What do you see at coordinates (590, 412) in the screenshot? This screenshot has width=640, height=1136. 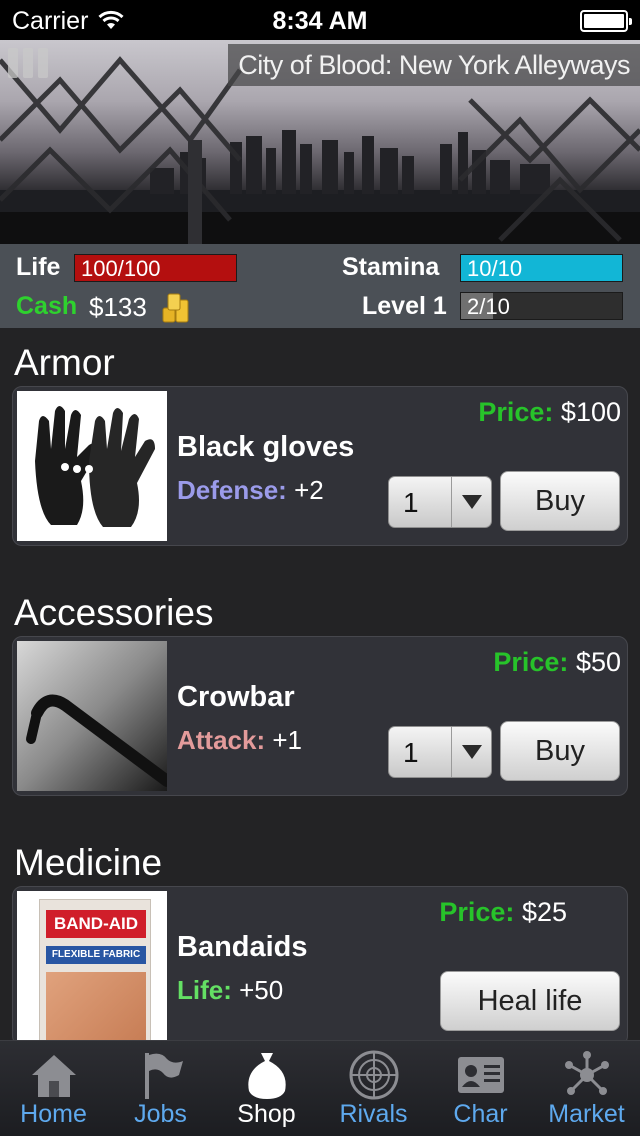 I see `price-value: $100` at bounding box center [590, 412].